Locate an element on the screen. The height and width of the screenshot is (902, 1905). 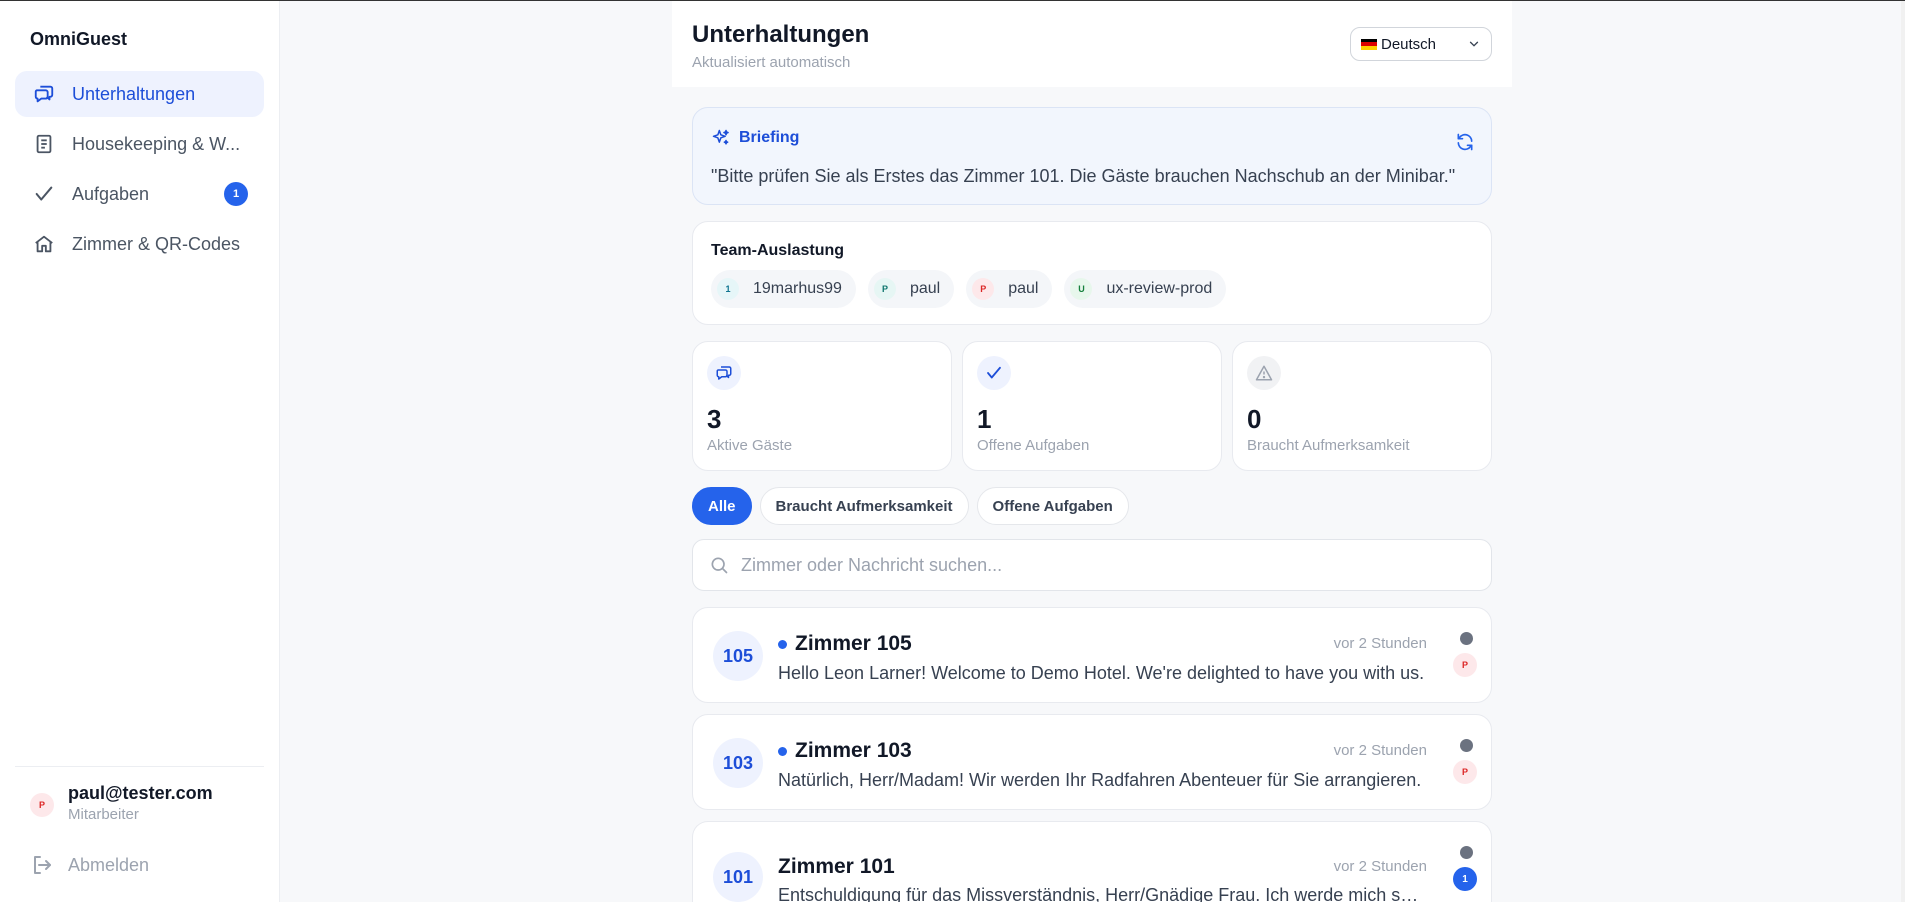
home-icon is located at coordinates (44, 244).